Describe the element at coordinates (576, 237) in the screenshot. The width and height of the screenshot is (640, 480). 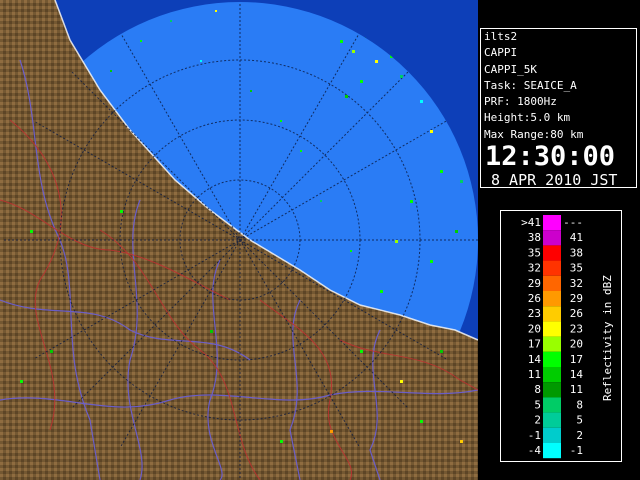
I see `legend-max-label: 41` at that location.